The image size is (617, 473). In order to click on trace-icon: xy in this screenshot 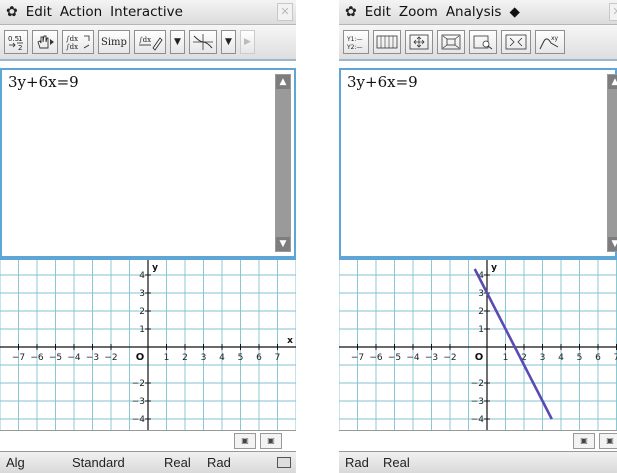, I will do `click(550, 42)`.